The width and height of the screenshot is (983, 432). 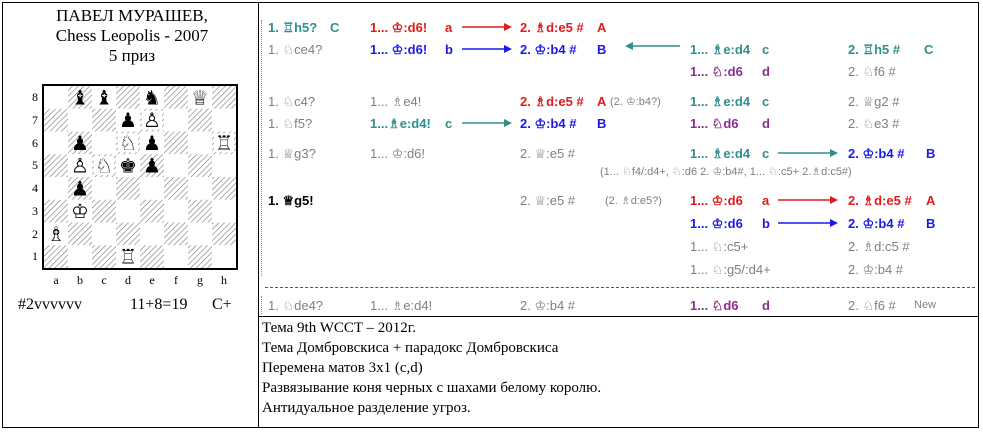 I want to click on rank-label: 6, so click(x=35, y=142).